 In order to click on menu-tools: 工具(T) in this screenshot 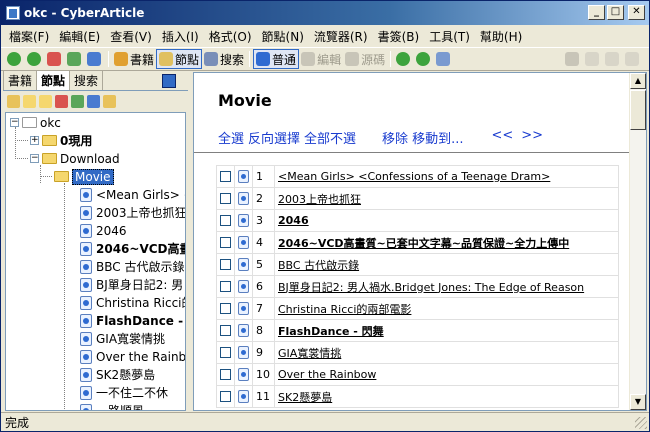, I will do `click(449, 36)`.